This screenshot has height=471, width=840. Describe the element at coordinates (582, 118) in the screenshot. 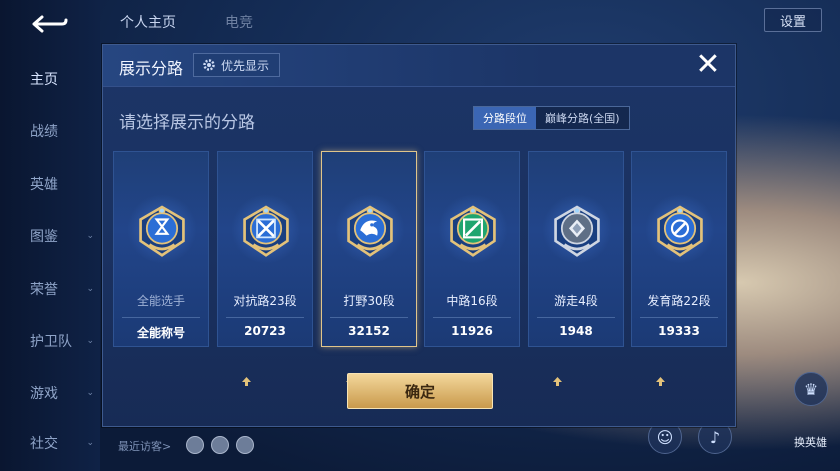

I see `tab-peak-lane: 巅峰分路(全国)` at that location.